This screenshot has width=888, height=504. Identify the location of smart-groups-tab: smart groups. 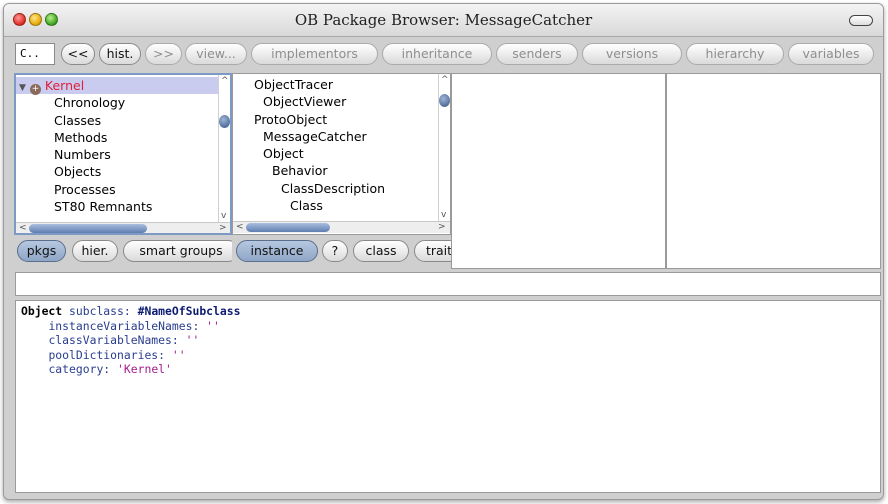
(177, 251).